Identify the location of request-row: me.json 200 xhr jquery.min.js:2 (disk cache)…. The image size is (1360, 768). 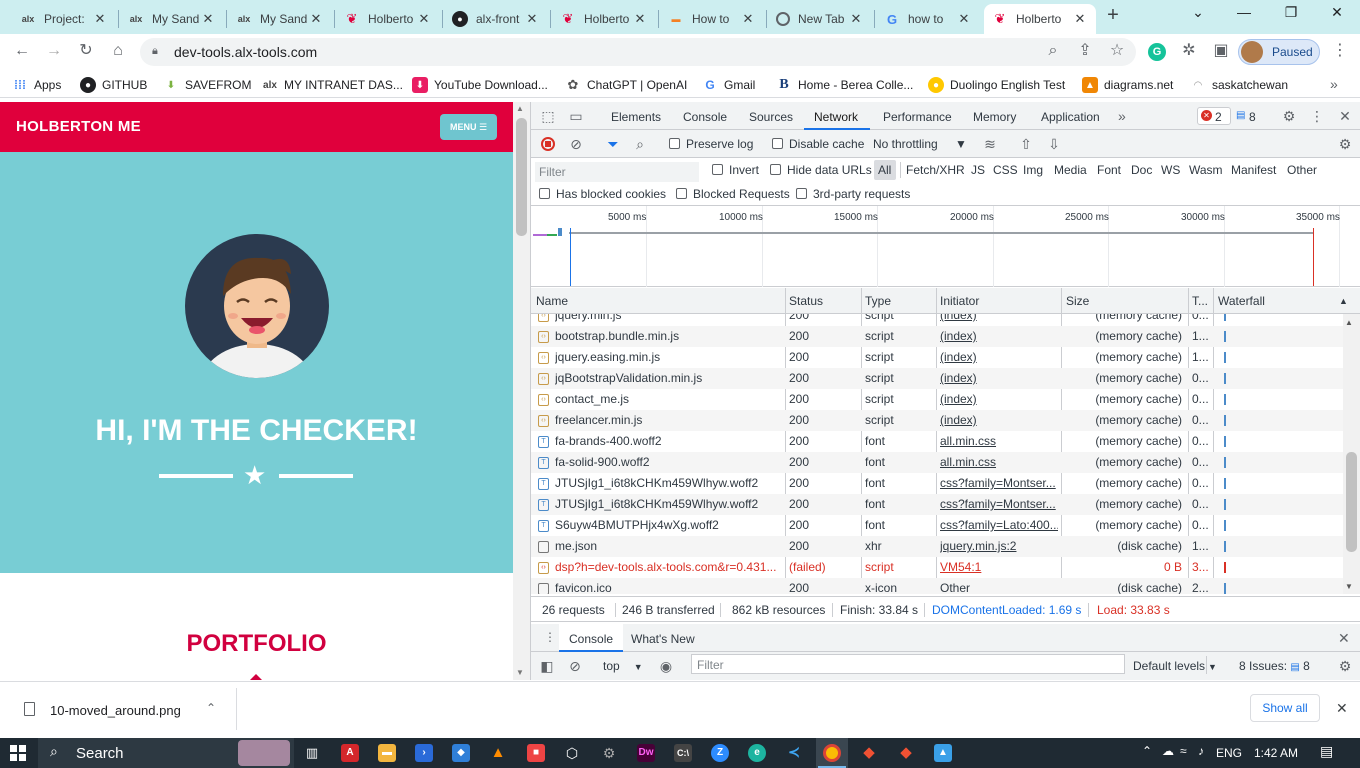
(937, 546).